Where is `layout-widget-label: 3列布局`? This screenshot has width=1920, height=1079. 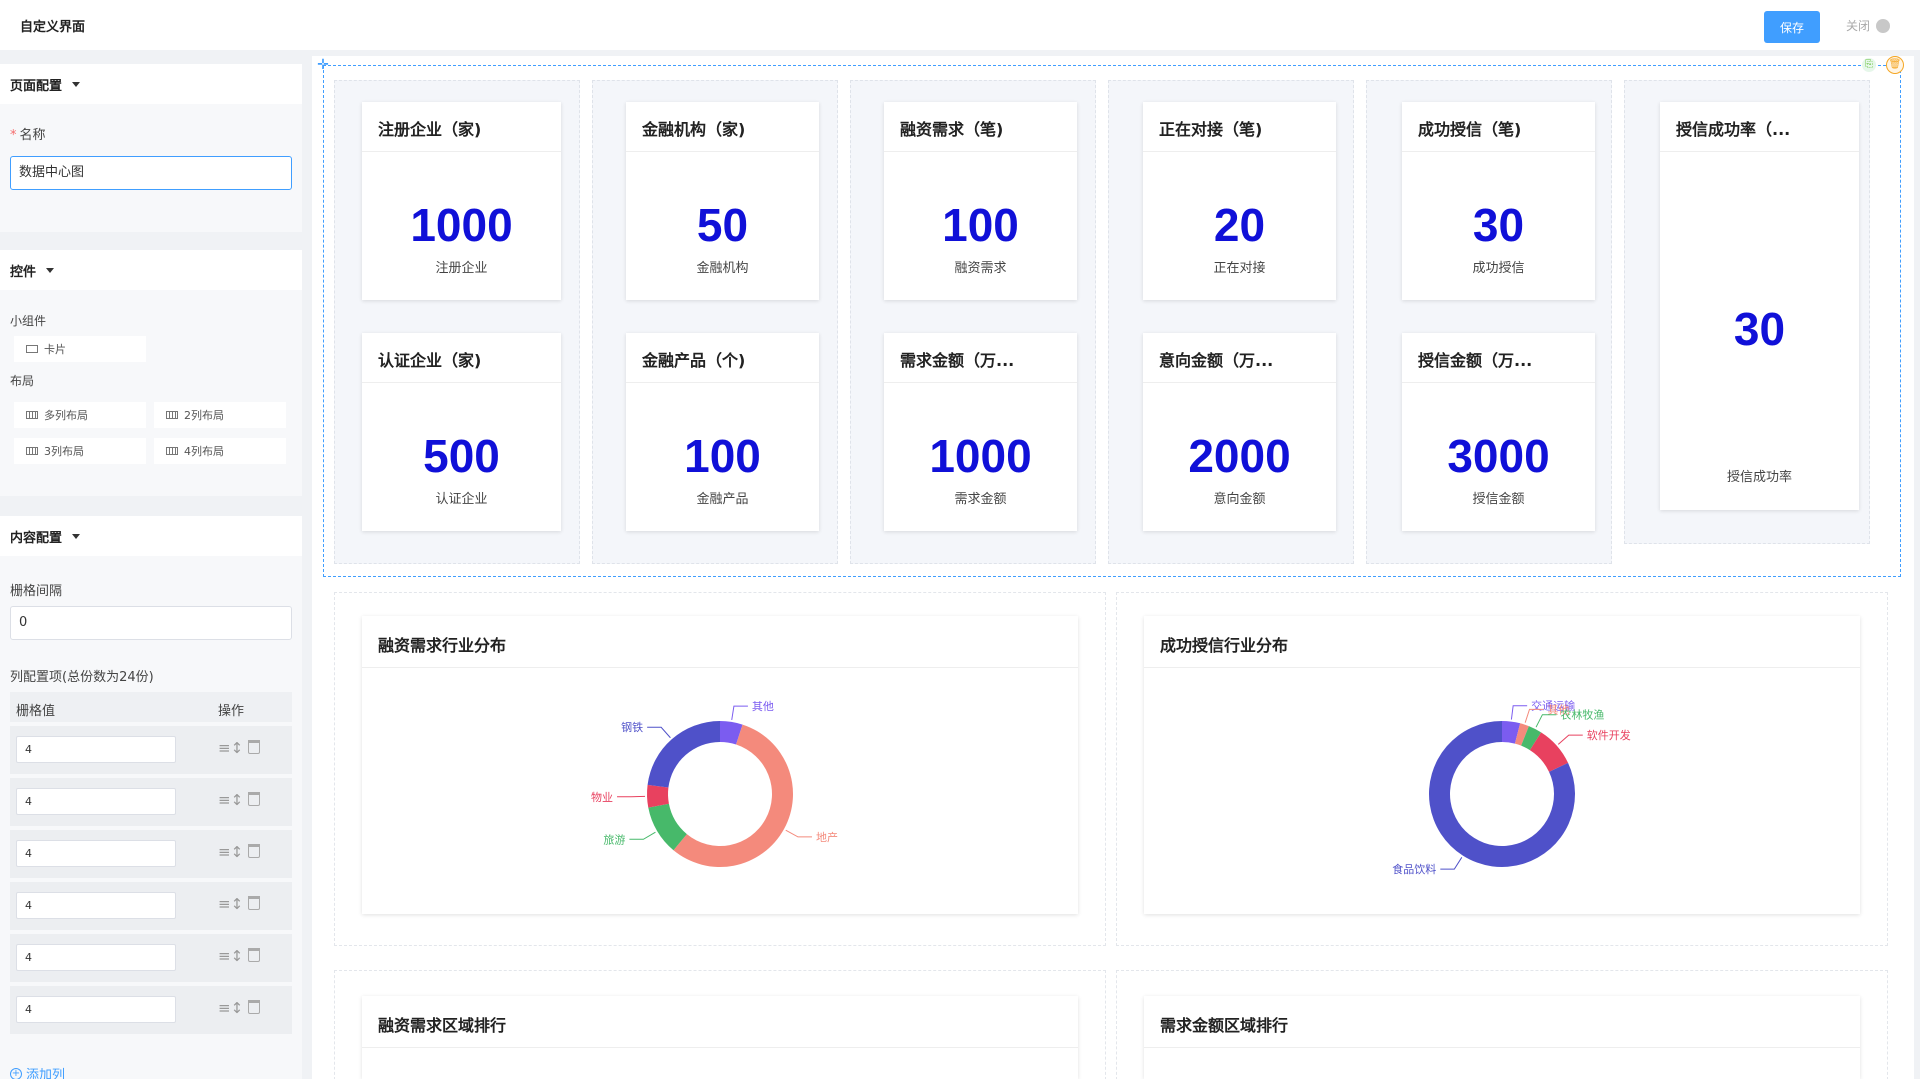
layout-widget-label: 3列布局 is located at coordinates (64, 451).